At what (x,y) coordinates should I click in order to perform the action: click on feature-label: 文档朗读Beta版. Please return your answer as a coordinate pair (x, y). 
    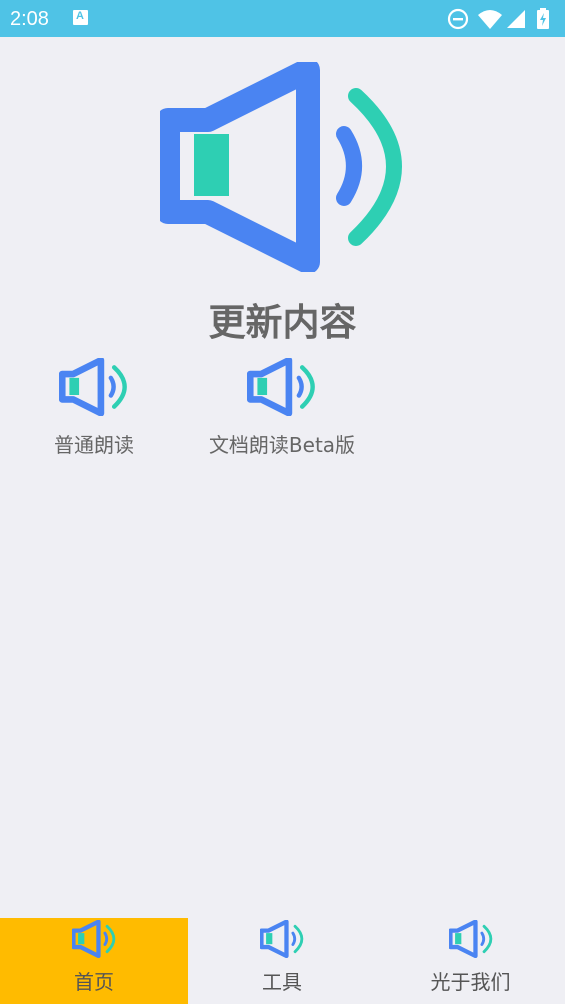
    Looking at the image, I should click on (282, 445).